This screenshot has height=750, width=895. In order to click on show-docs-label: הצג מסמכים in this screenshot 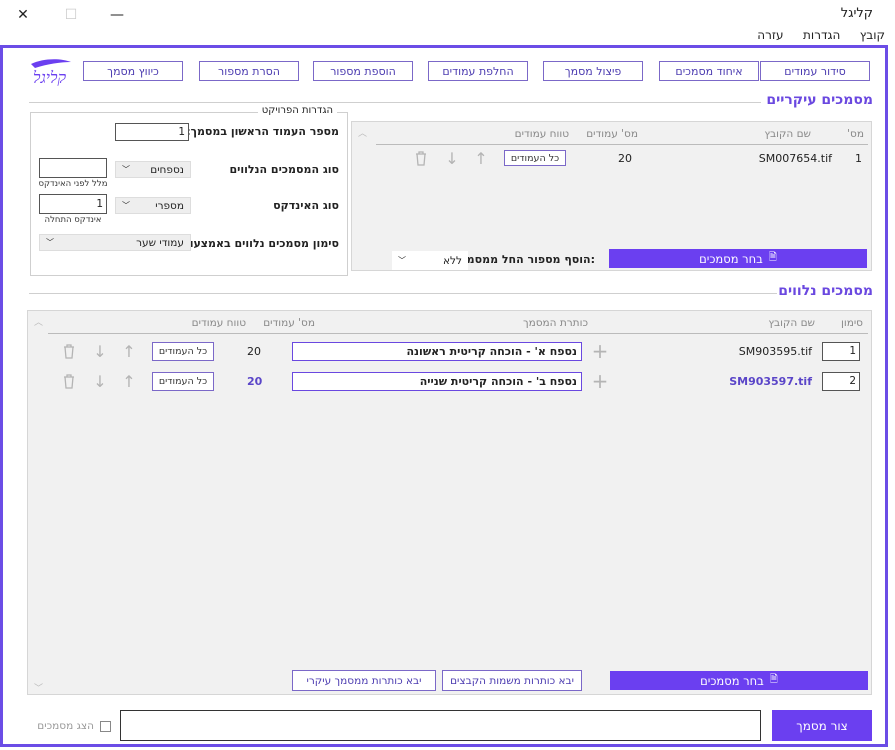, I will do `click(65, 726)`.